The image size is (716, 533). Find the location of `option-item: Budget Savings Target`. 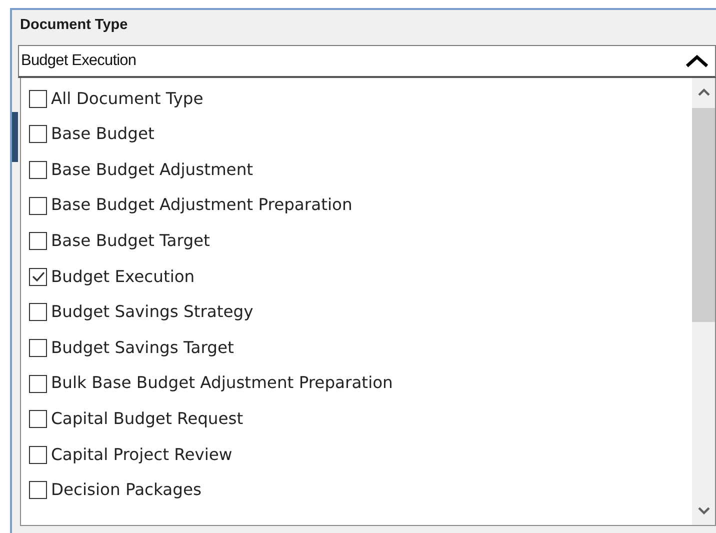

option-item: Budget Savings Target is located at coordinates (360, 348).